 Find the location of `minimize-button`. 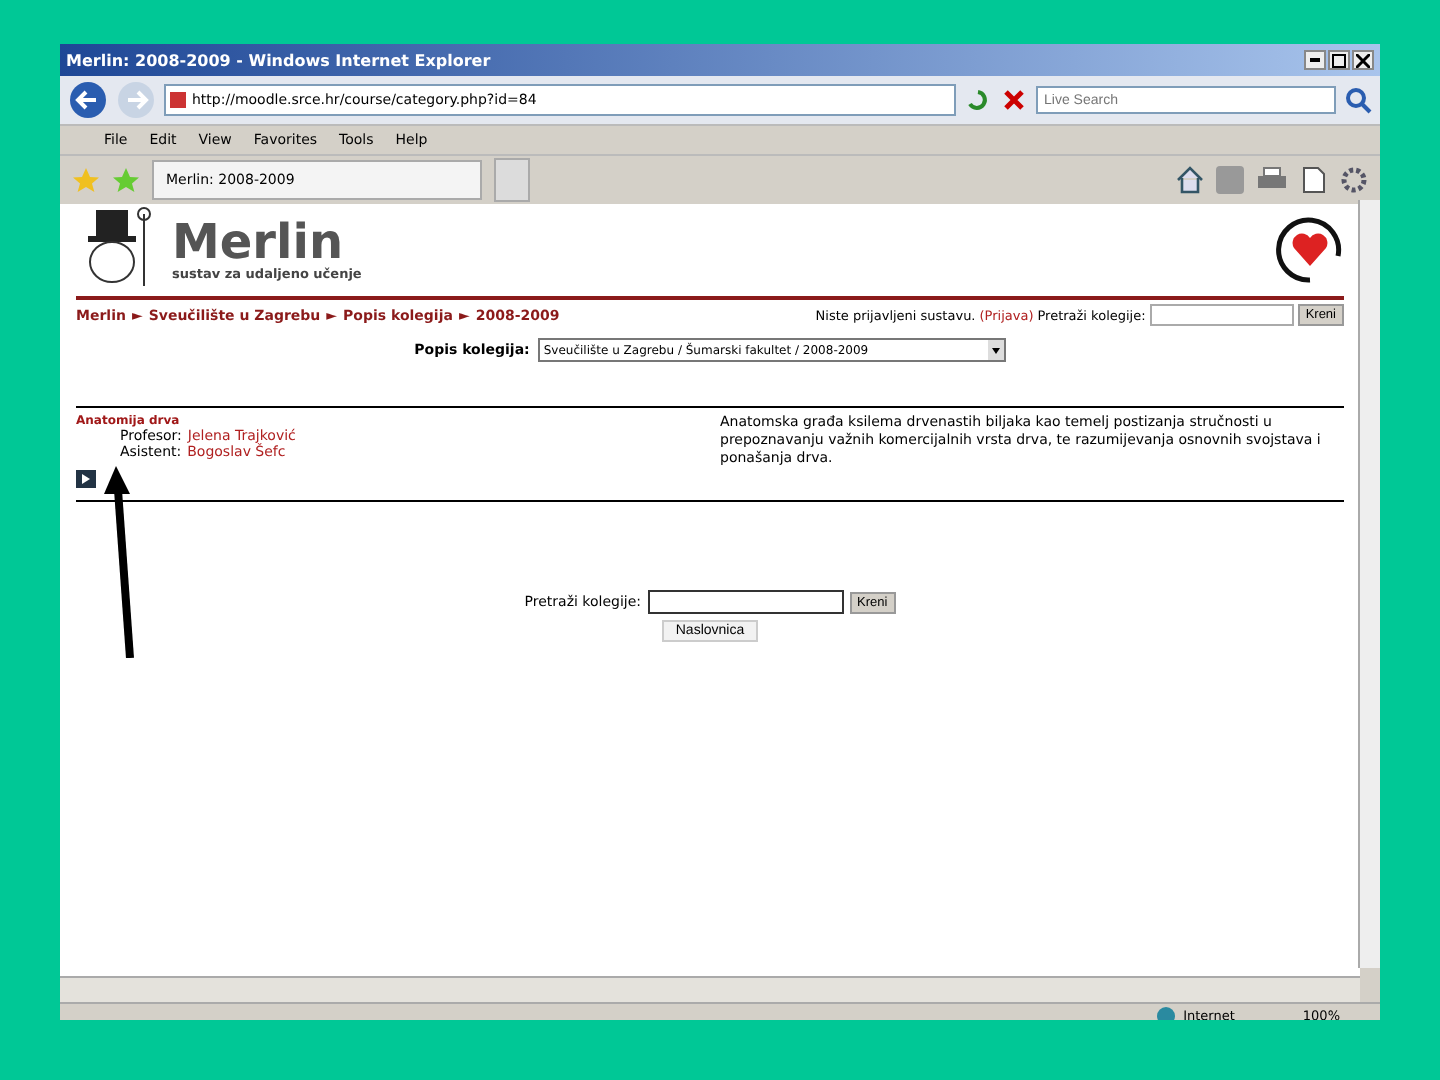

minimize-button is located at coordinates (1315, 60).